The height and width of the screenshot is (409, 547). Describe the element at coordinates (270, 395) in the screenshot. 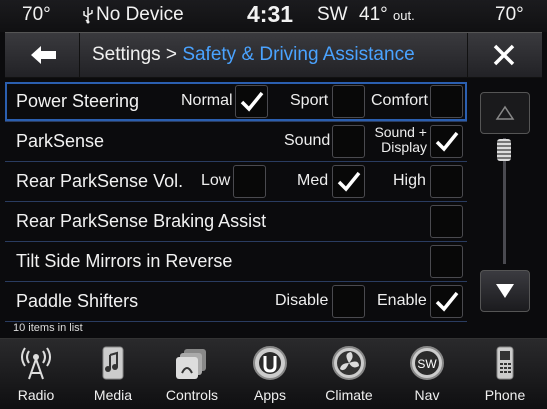

I see `nav-label: Apps` at that location.